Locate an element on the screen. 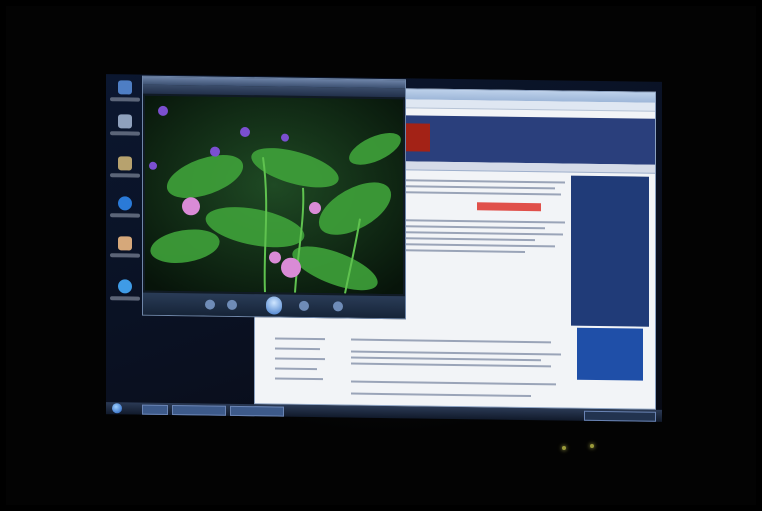 The image size is (762, 511). folder-icon is located at coordinates (125, 163).